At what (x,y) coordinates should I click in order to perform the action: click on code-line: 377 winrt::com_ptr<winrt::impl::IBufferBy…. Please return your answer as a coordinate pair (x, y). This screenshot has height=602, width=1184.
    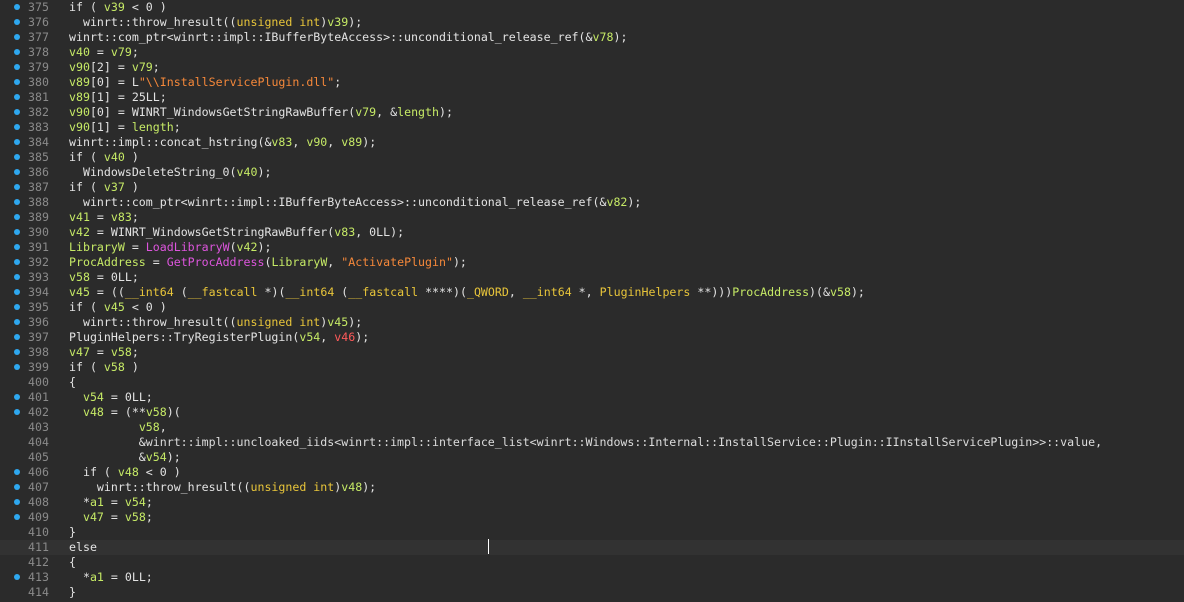
    Looking at the image, I should click on (592, 37).